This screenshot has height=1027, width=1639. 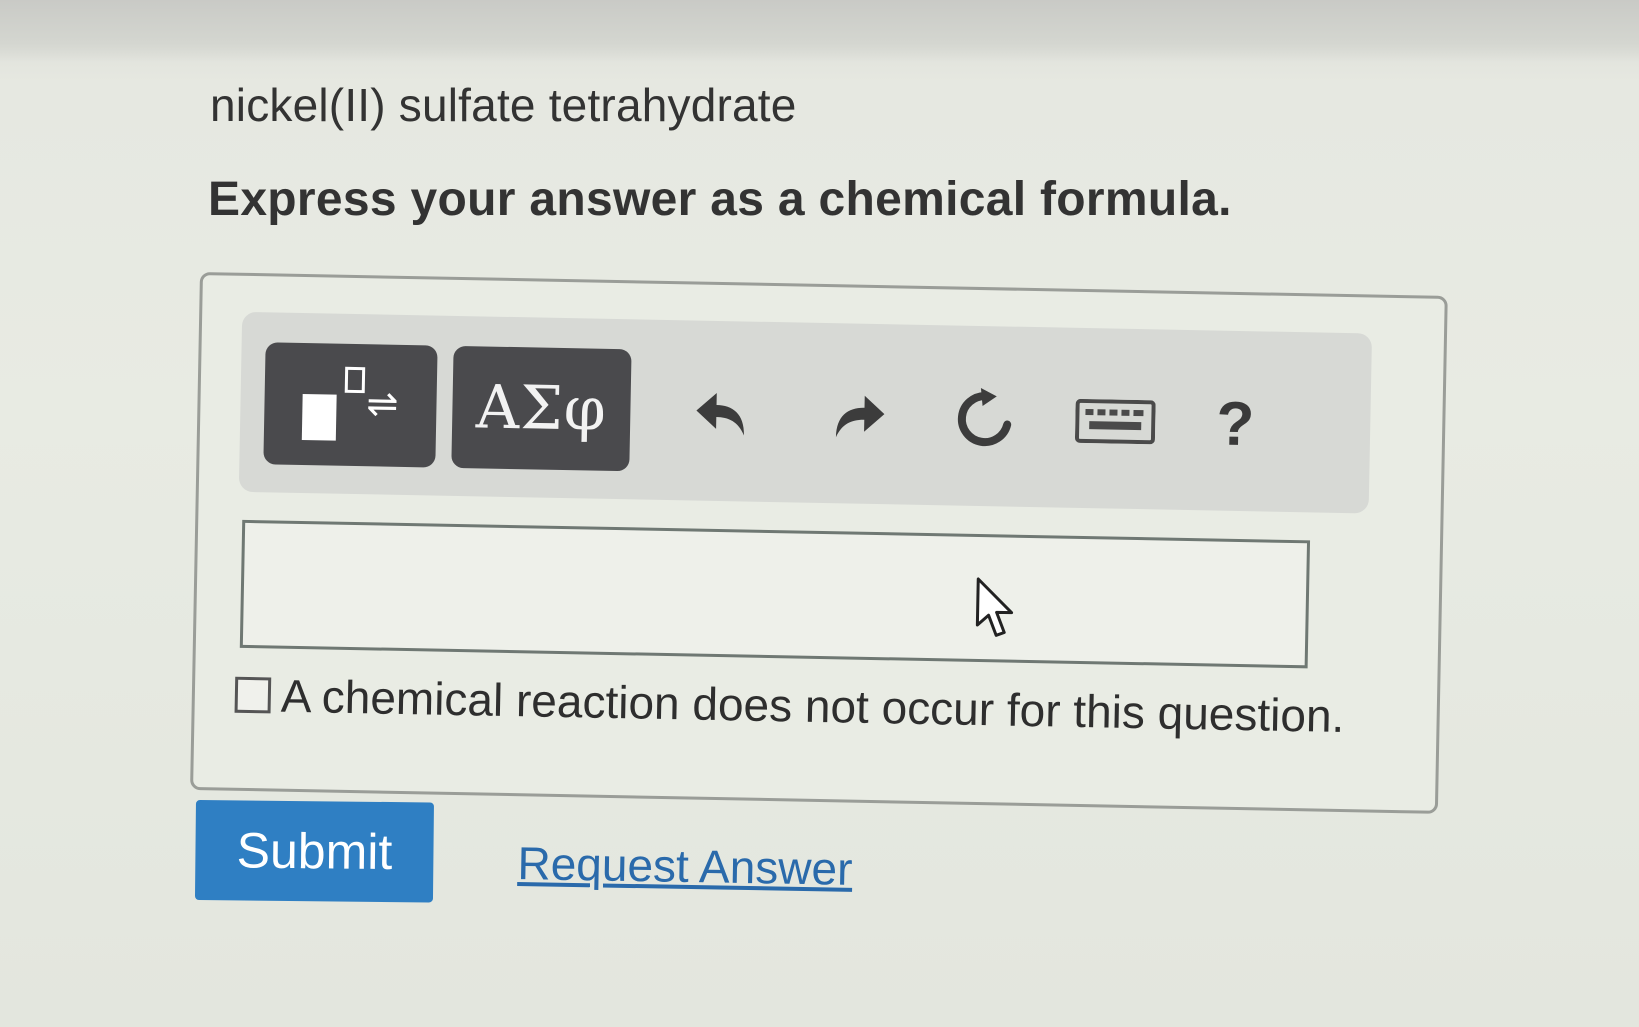 What do you see at coordinates (819, 31) in the screenshot?
I see `browser-top-band` at bounding box center [819, 31].